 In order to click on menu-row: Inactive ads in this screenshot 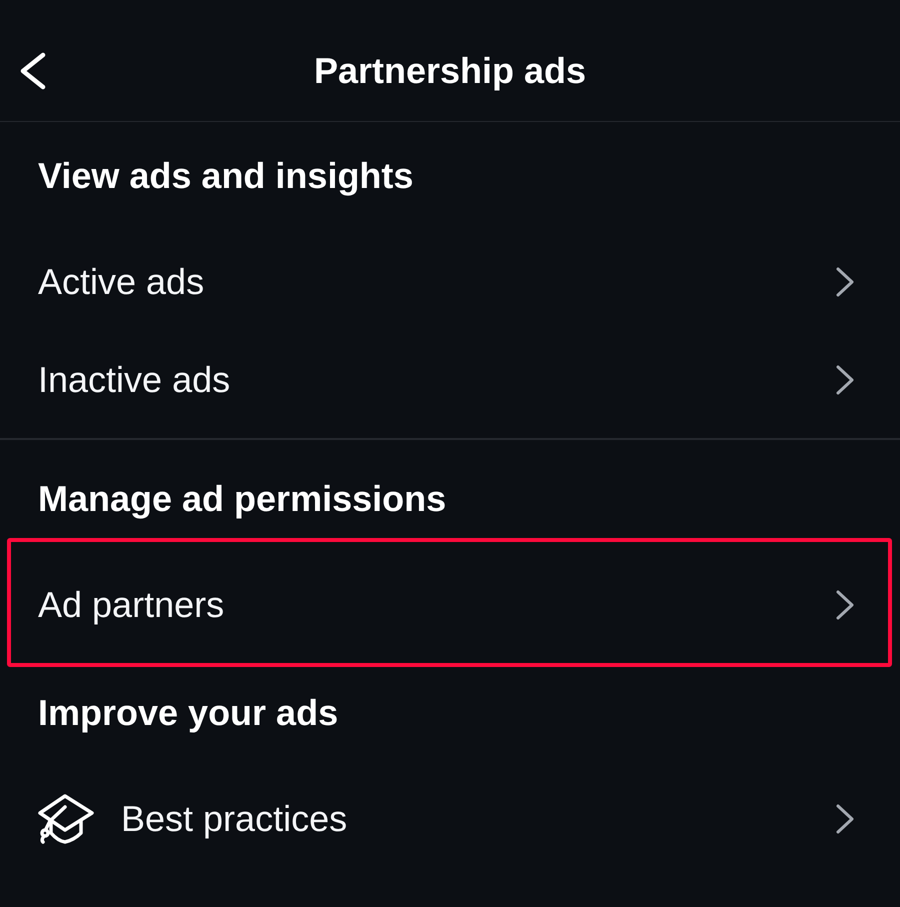, I will do `click(450, 380)`.